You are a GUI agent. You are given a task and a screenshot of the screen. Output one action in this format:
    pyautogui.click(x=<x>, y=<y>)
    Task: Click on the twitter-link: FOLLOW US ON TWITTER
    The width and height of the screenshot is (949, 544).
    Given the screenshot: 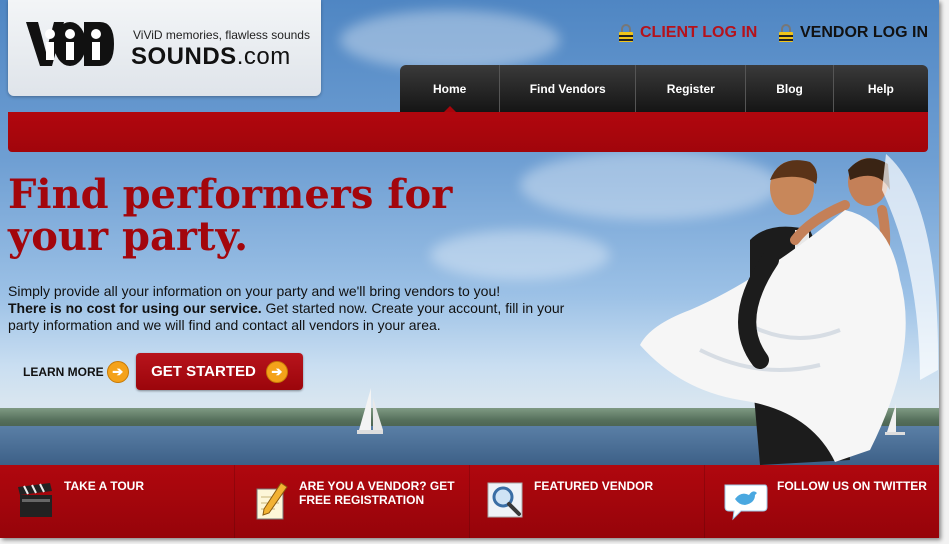 What is the action you would take?
    pyautogui.click(x=822, y=501)
    